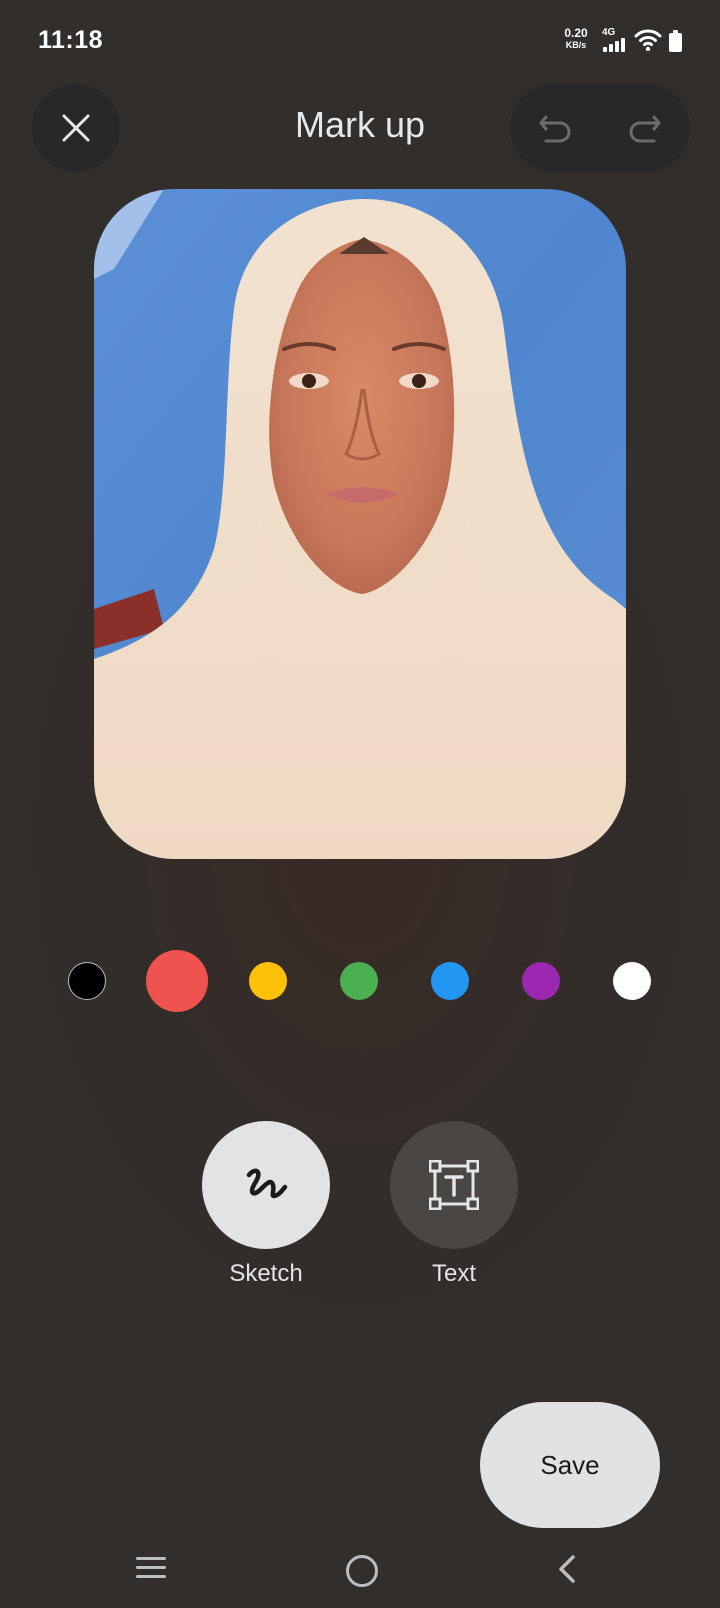 The height and width of the screenshot is (1608, 720). What do you see at coordinates (632, 981) in the screenshot?
I see `color-swatch-white` at bounding box center [632, 981].